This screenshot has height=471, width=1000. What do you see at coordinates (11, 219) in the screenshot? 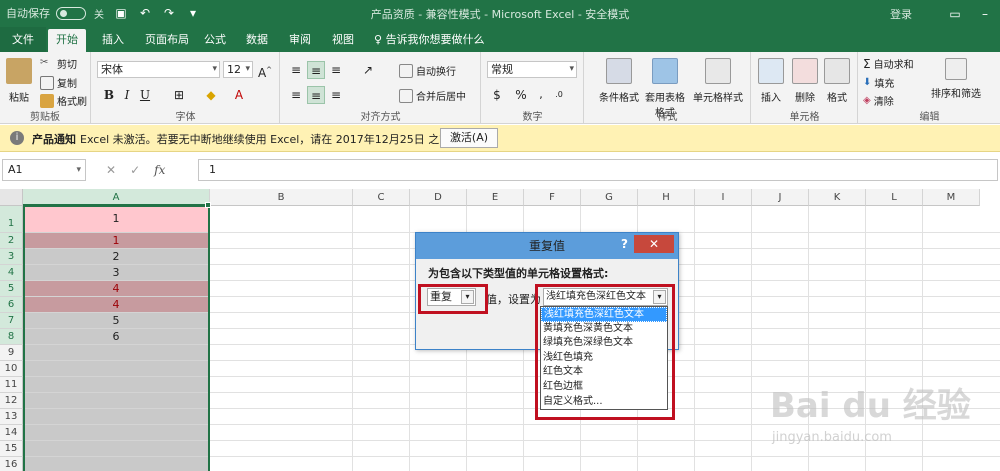
I see `row-header-1: 1` at bounding box center [11, 219].